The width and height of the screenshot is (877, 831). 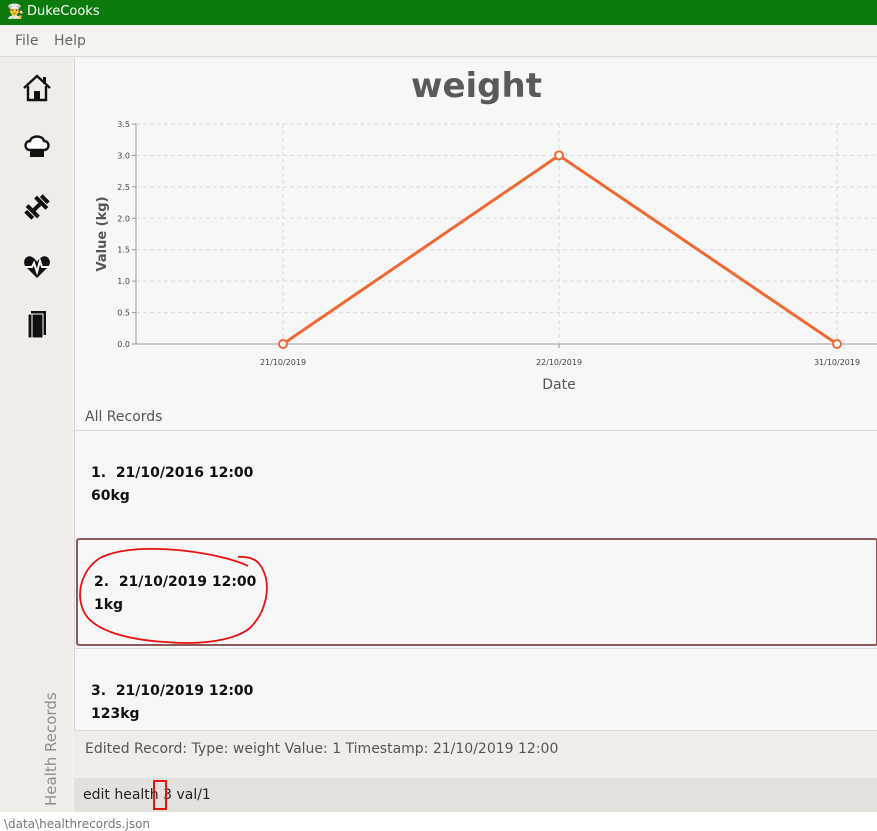 What do you see at coordinates (837, 362) in the screenshot?
I see `x-tick-label: 31/10/2019` at bounding box center [837, 362].